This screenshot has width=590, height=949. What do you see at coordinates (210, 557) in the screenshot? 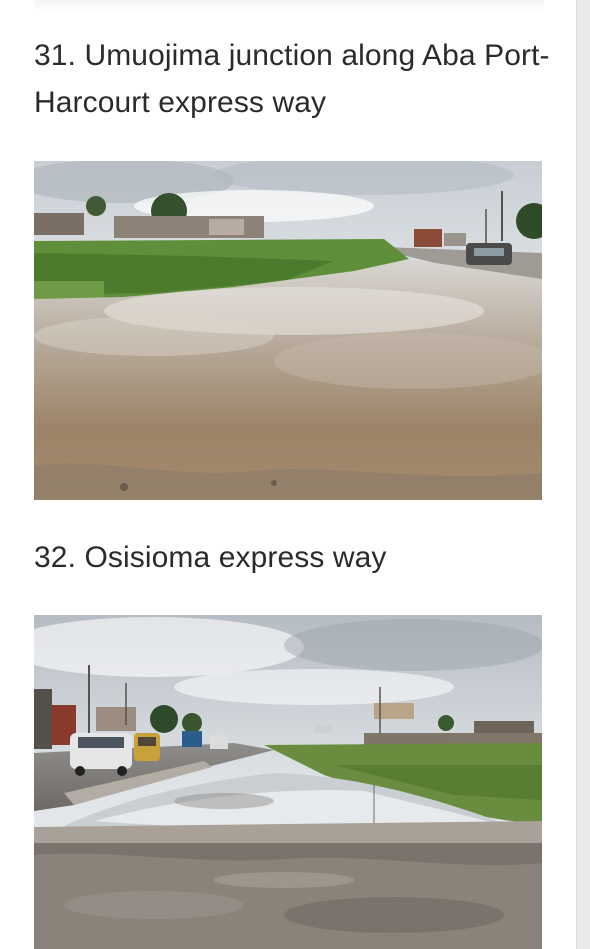
I see `item-heading-32: 32. Osisioma express way` at bounding box center [210, 557].